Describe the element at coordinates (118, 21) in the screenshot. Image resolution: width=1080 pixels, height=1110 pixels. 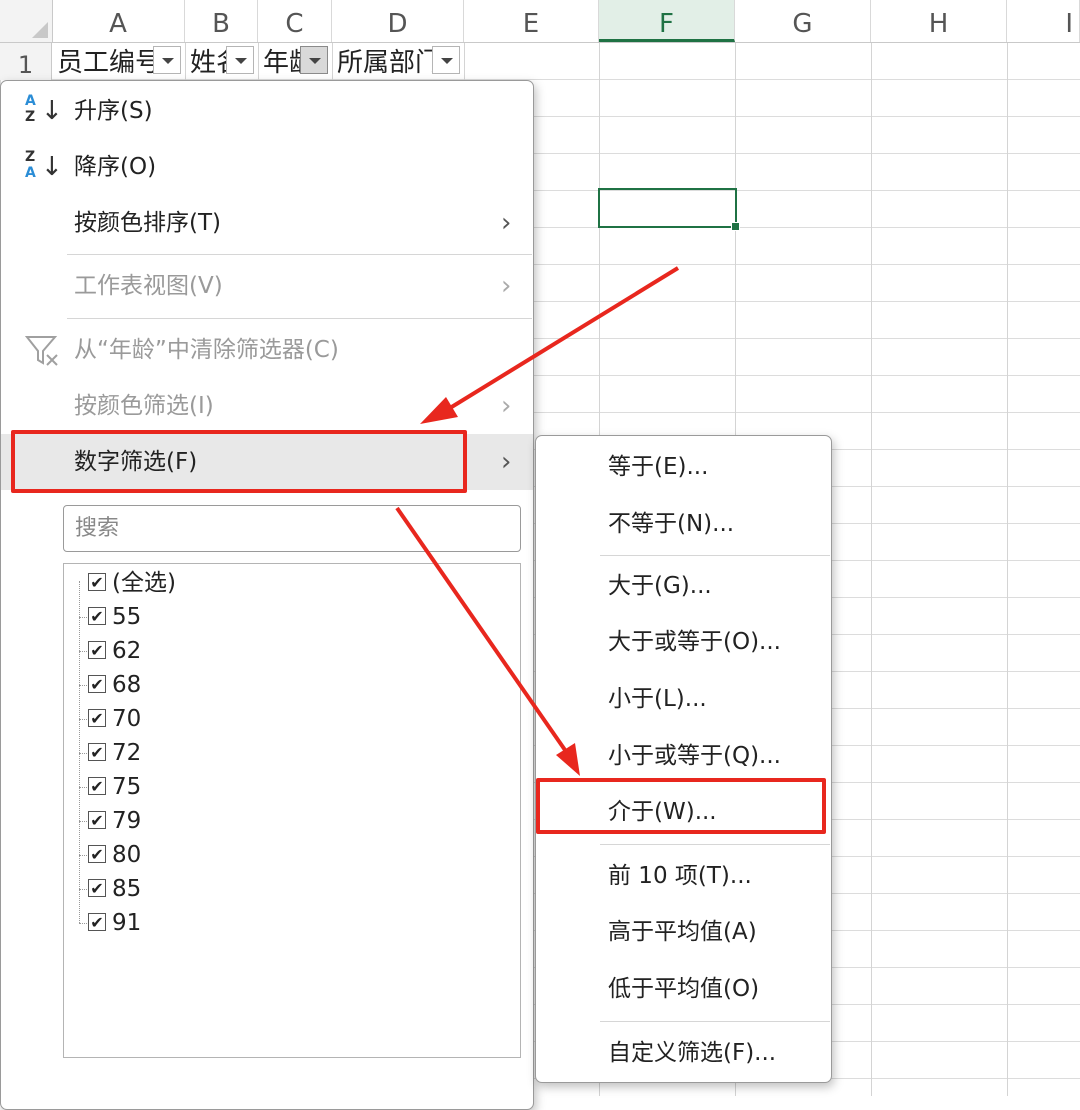
I see `column-header-a: A` at that location.